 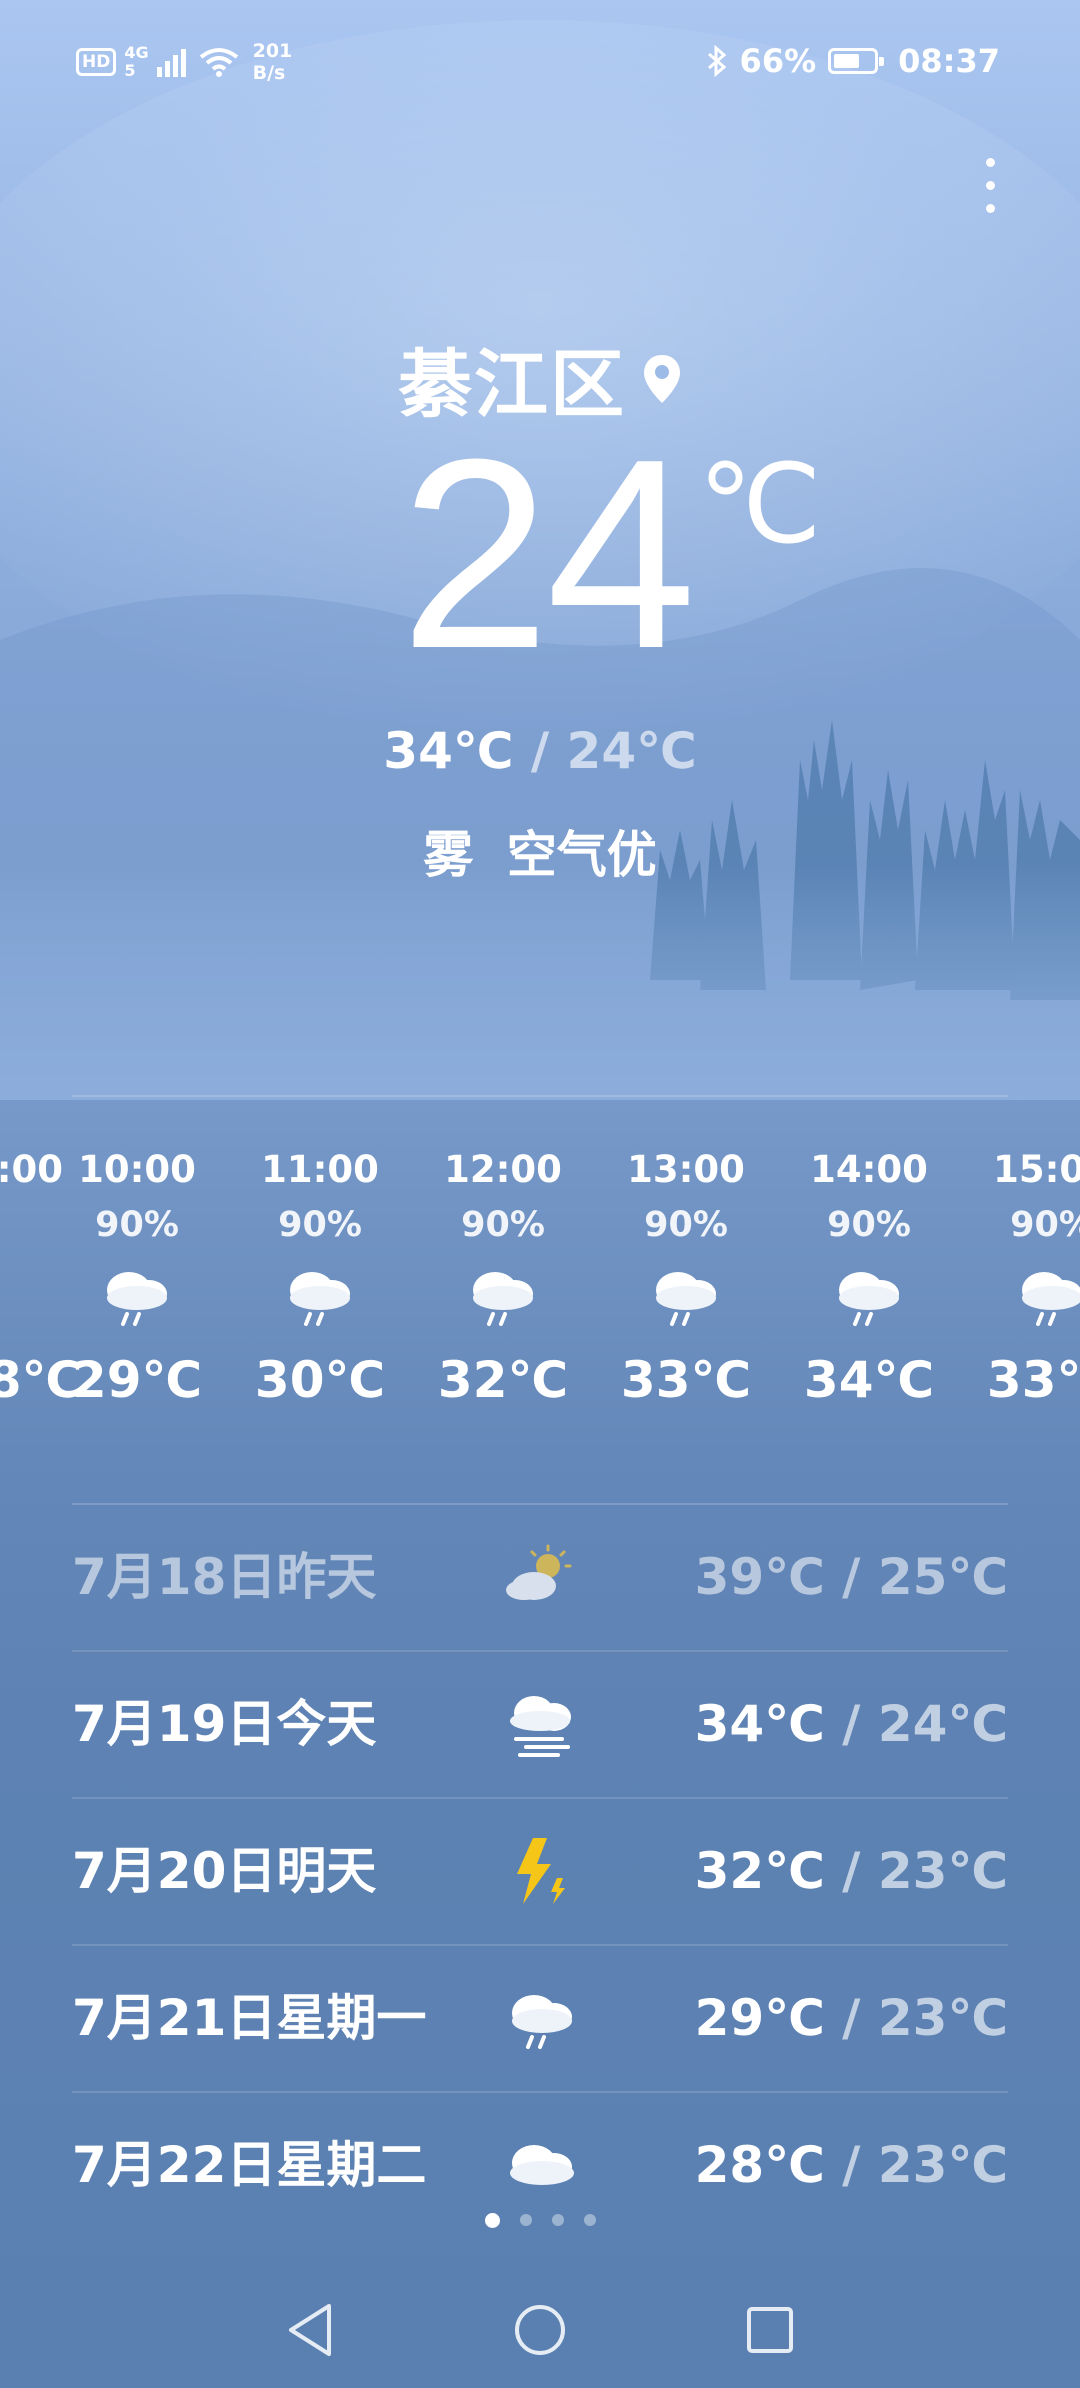 What do you see at coordinates (136, 52) in the screenshot?
I see `network-label: 4G` at bounding box center [136, 52].